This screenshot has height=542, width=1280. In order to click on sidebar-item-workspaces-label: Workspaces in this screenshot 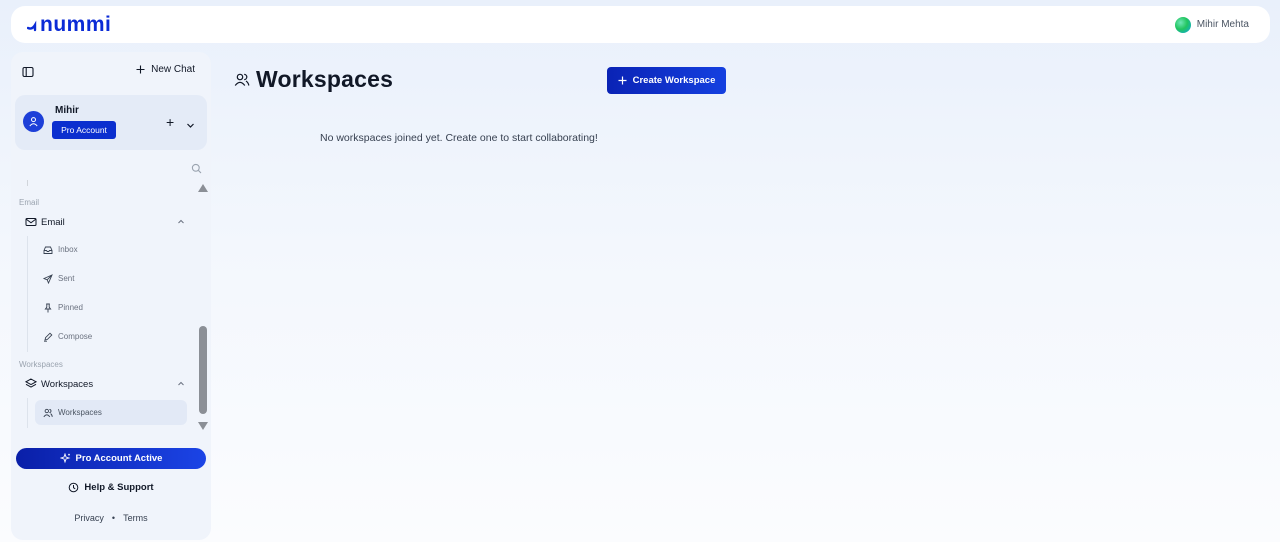, I will do `click(80, 412)`.